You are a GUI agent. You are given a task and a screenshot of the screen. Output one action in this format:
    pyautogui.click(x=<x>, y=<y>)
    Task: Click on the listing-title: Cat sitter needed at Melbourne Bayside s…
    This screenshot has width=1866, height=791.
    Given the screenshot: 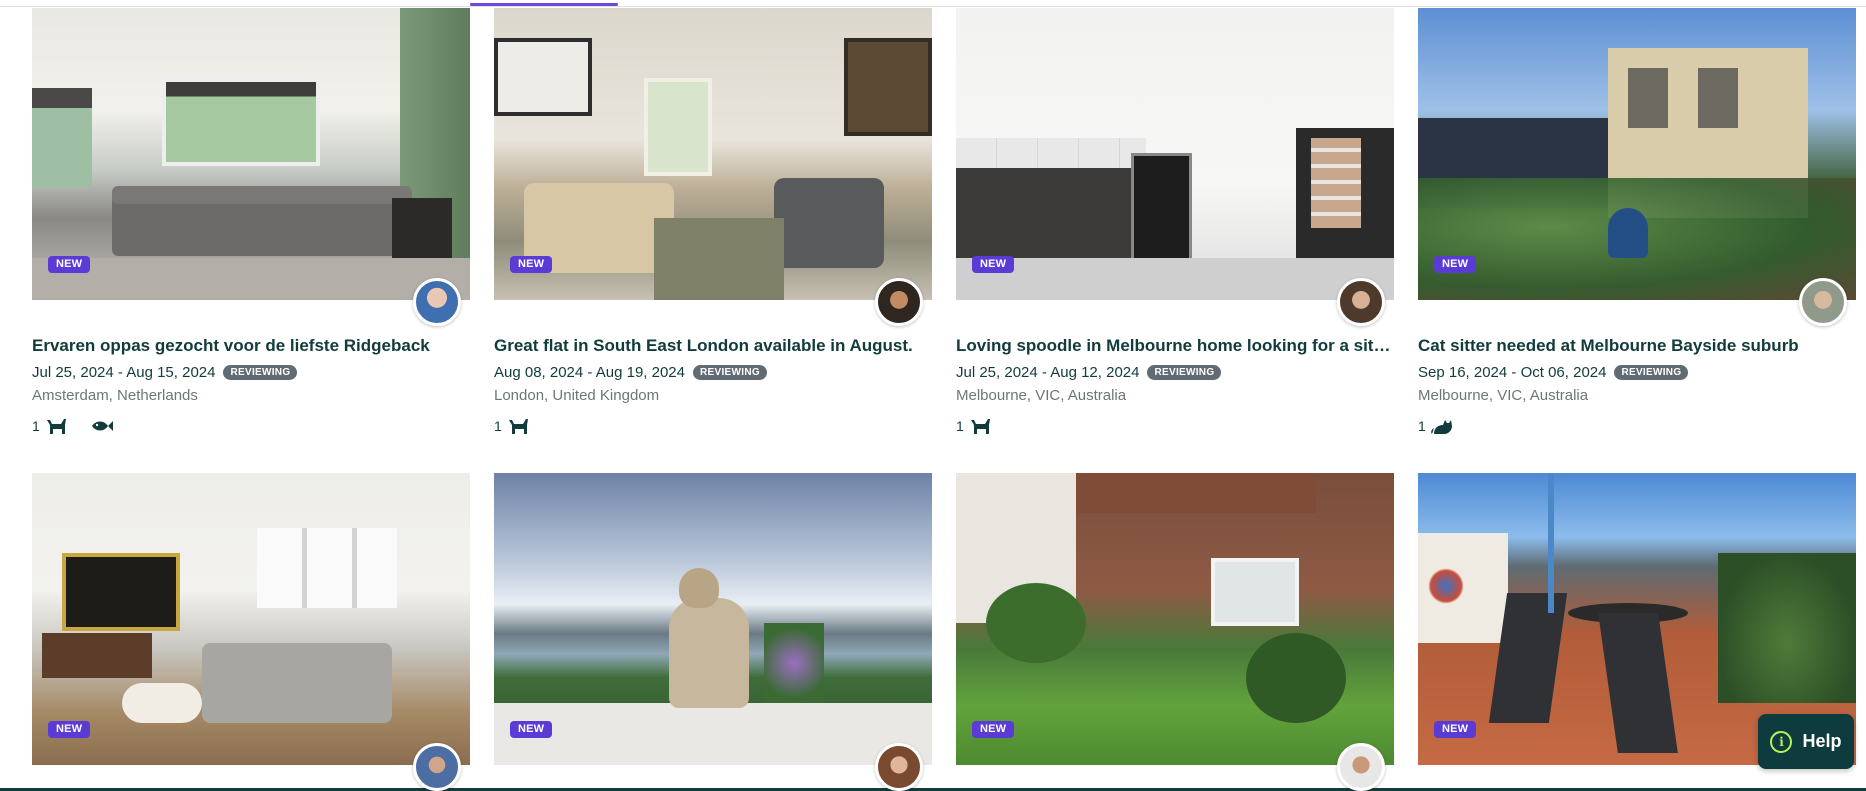 What is the action you would take?
    pyautogui.click(x=1637, y=346)
    